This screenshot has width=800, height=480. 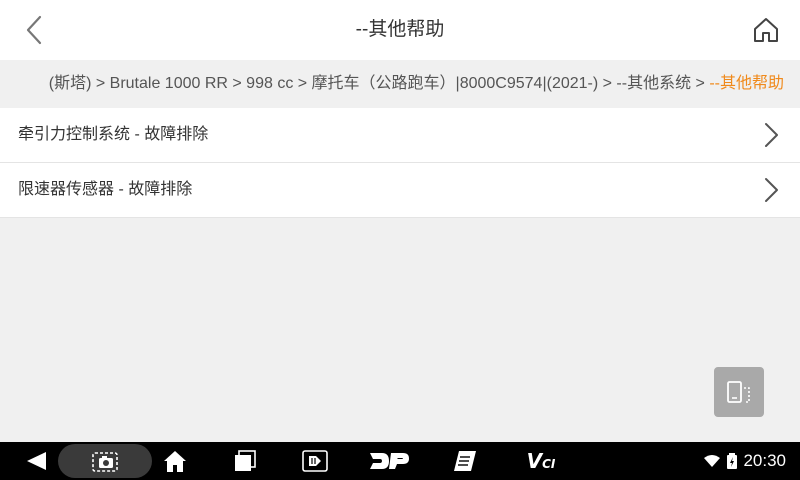 I want to click on nav-vci-button: VCI, so click(x=541, y=461).